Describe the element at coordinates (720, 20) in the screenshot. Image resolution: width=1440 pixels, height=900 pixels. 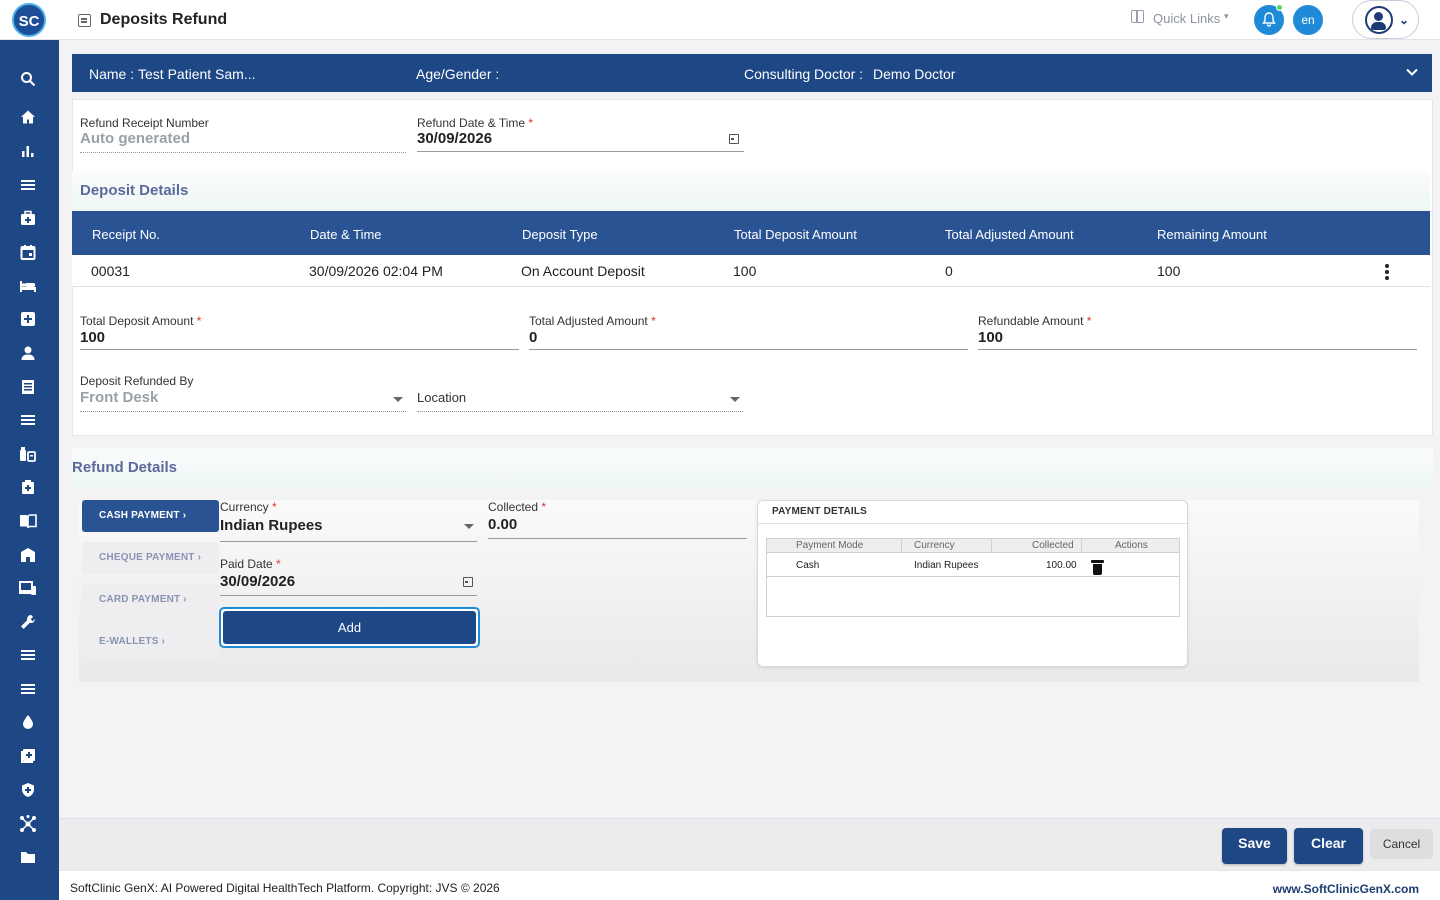
I see `top-bar: SC Deposits Refund Quick Links ▾ en ⌄` at that location.